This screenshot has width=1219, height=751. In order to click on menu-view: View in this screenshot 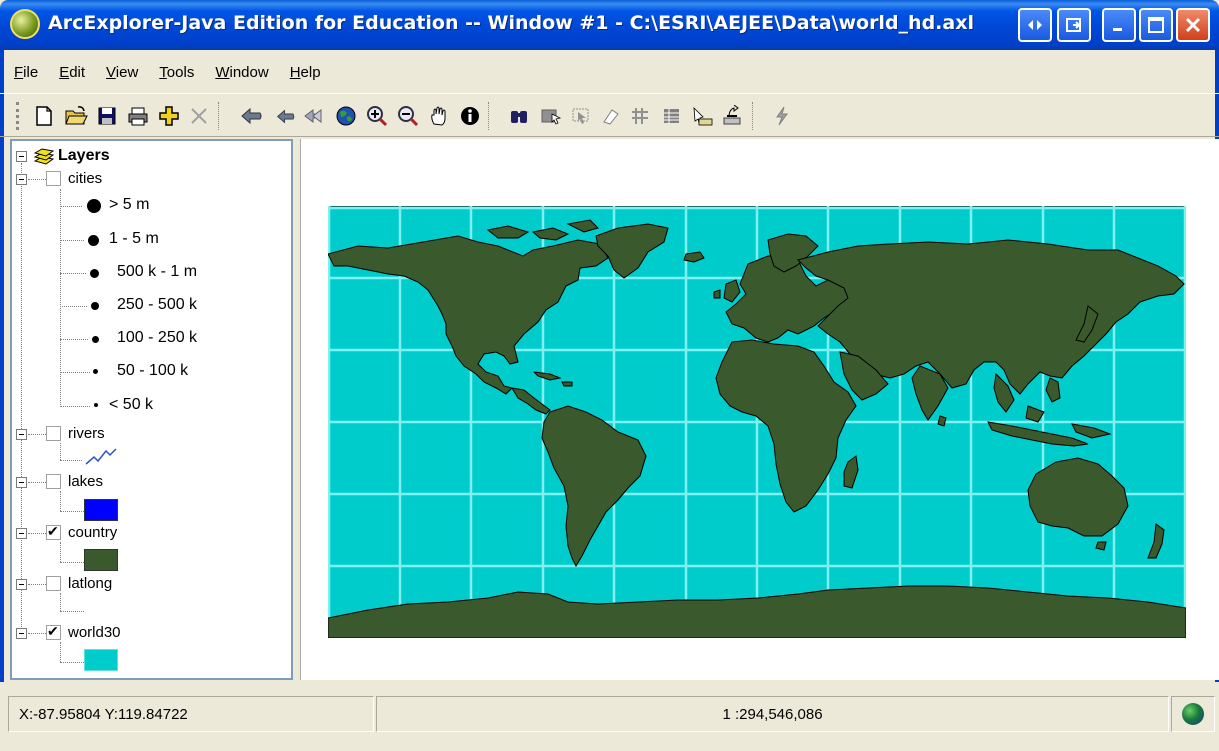, I will do `click(122, 72)`.